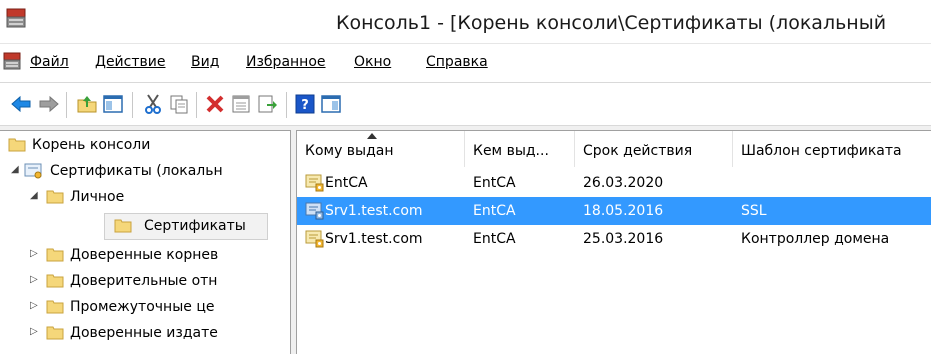  Describe the element at coordinates (754, 211) in the screenshot. I see `cell-template: SSL` at that location.